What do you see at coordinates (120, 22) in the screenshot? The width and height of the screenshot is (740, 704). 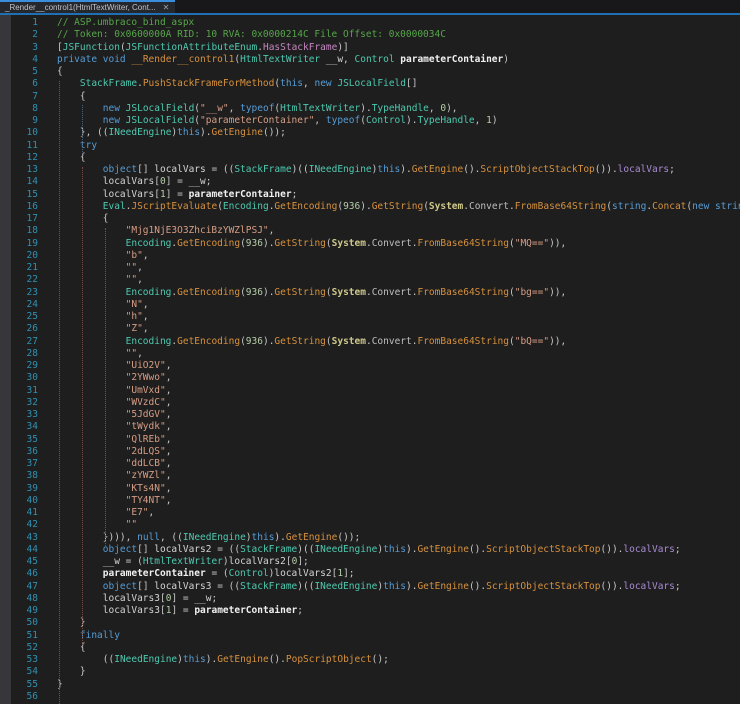 I see `code-text: // ASP.umbraco_bind_aspx` at bounding box center [120, 22].